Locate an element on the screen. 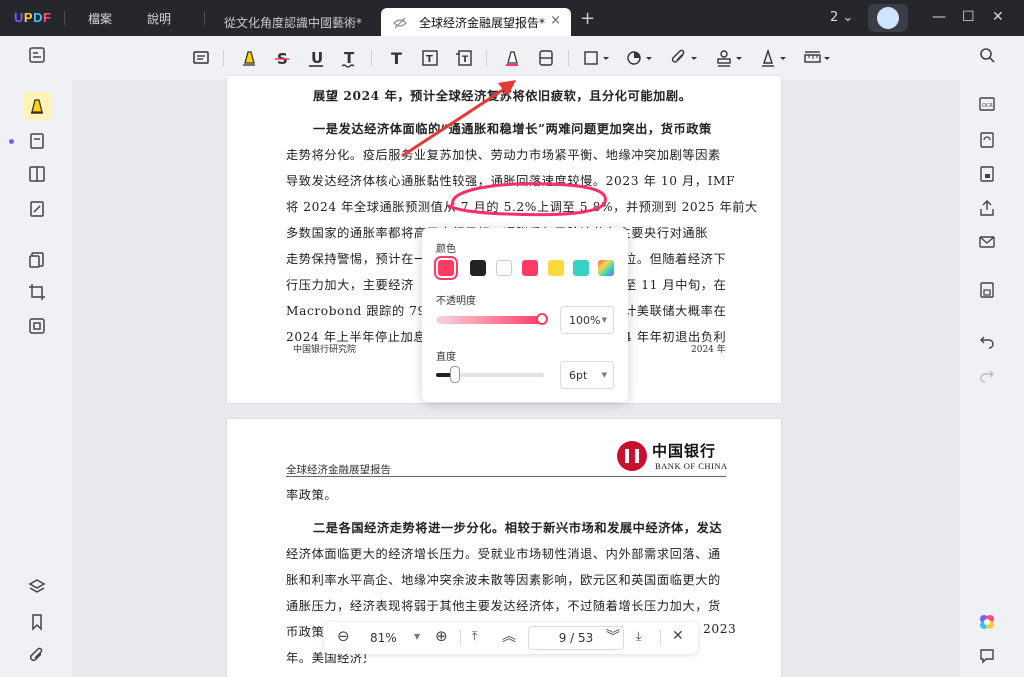 The image size is (1024, 677). eraser-icon is located at coordinates (546, 58).